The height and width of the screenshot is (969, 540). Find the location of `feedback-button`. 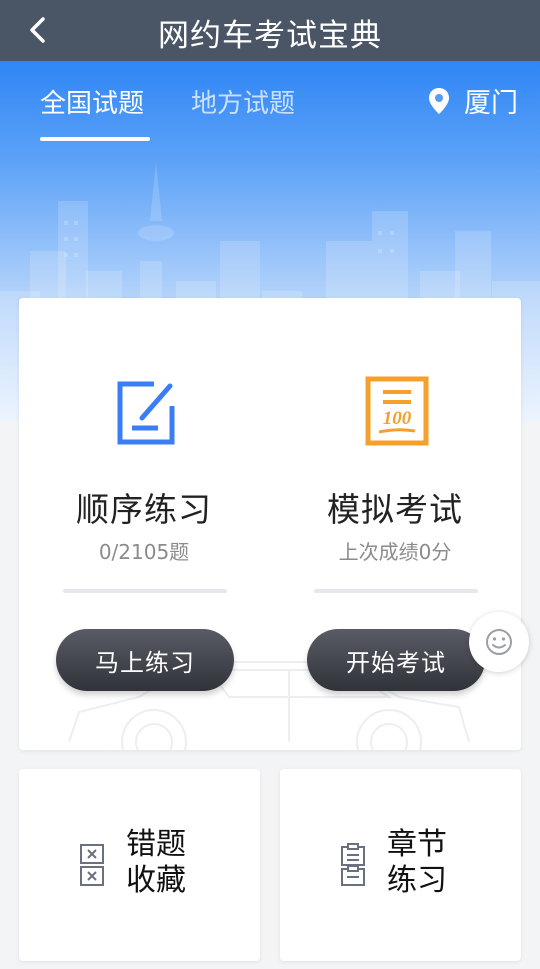

feedback-button is located at coordinates (499, 642).